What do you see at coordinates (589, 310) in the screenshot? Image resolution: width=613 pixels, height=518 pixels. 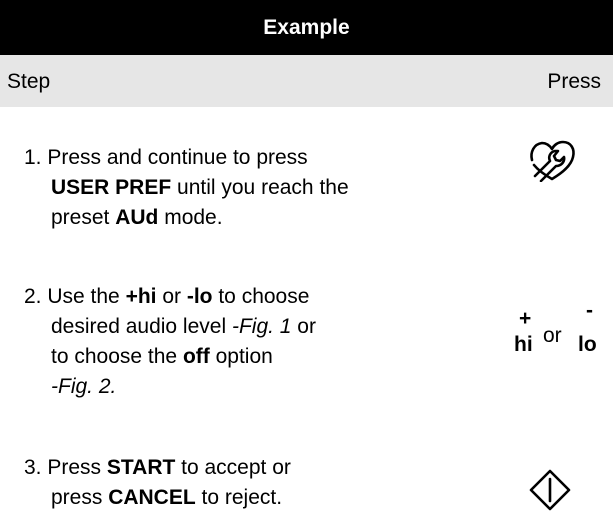 I see `minus-icon: -` at bounding box center [589, 310].